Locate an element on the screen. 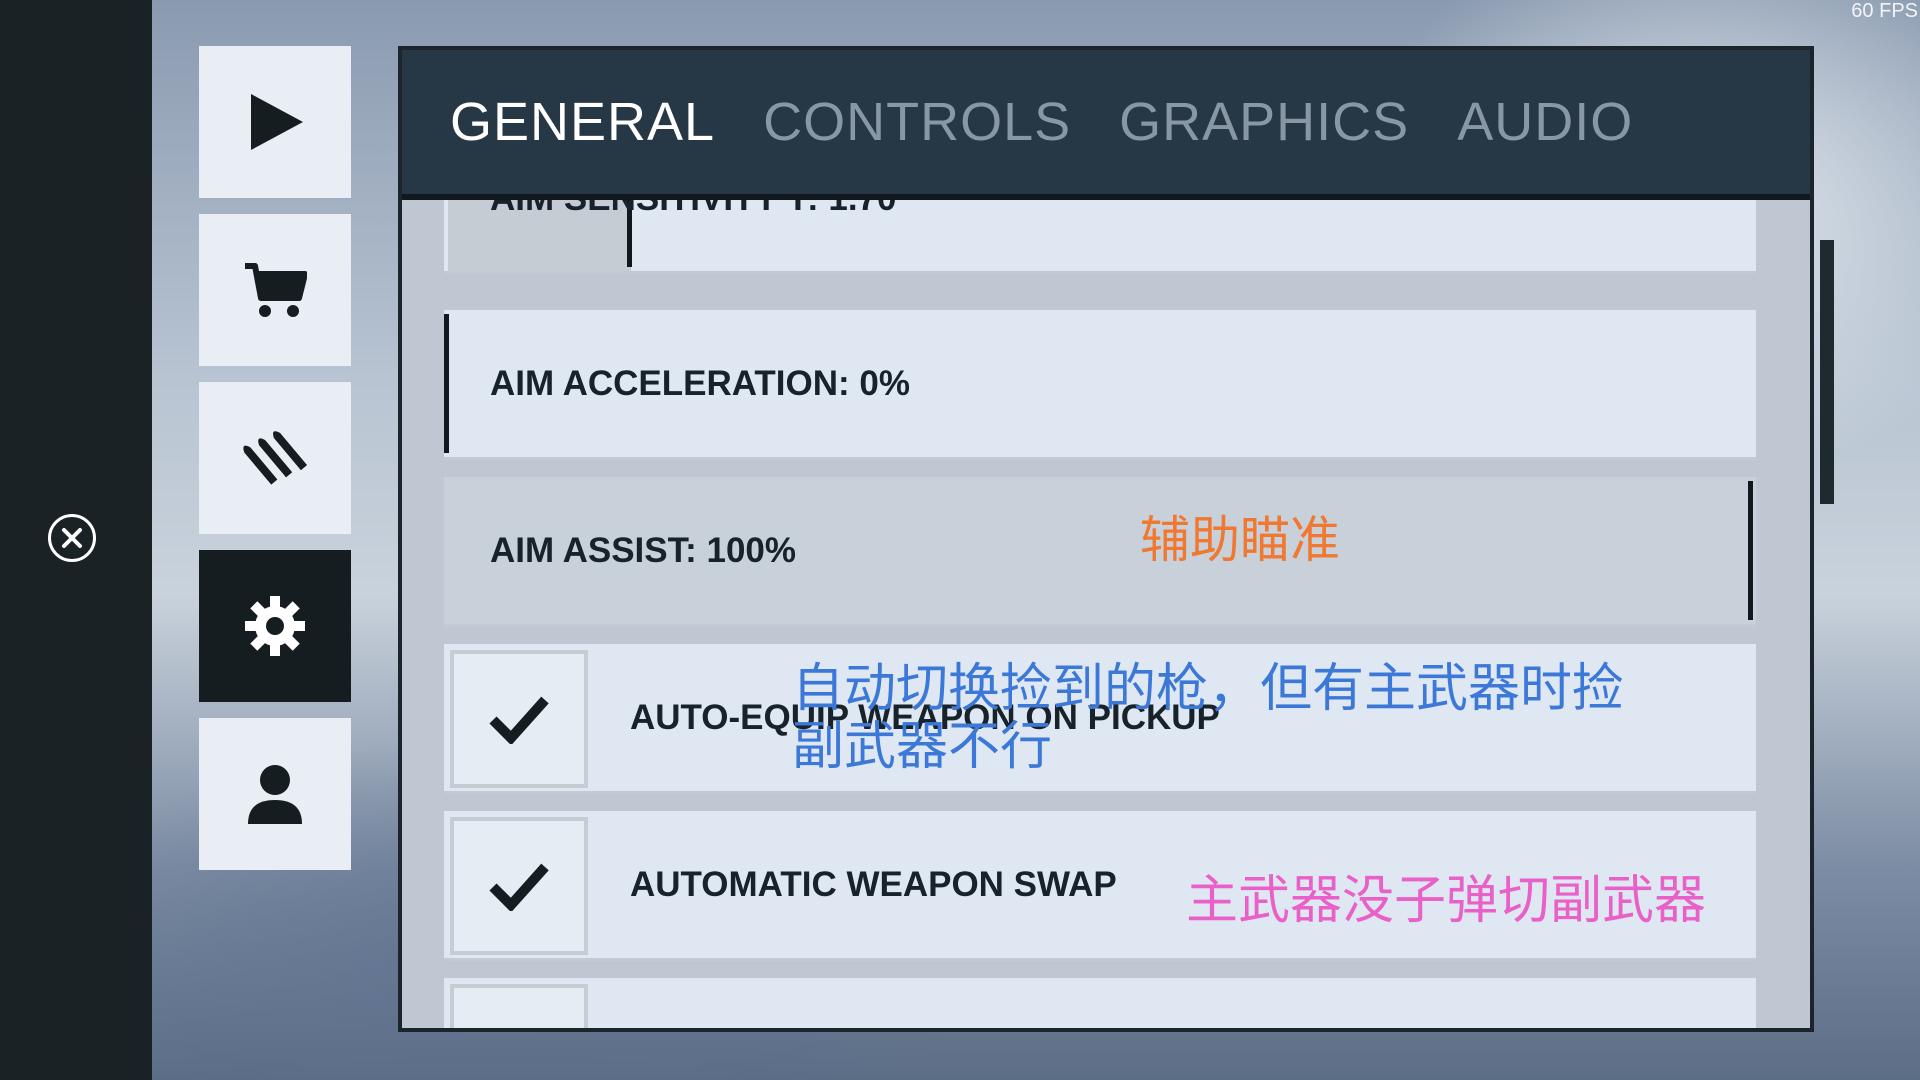 Image resolution: width=1920 pixels, height=1080 pixels. nav-settings-button is located at coordinates (275, 626).